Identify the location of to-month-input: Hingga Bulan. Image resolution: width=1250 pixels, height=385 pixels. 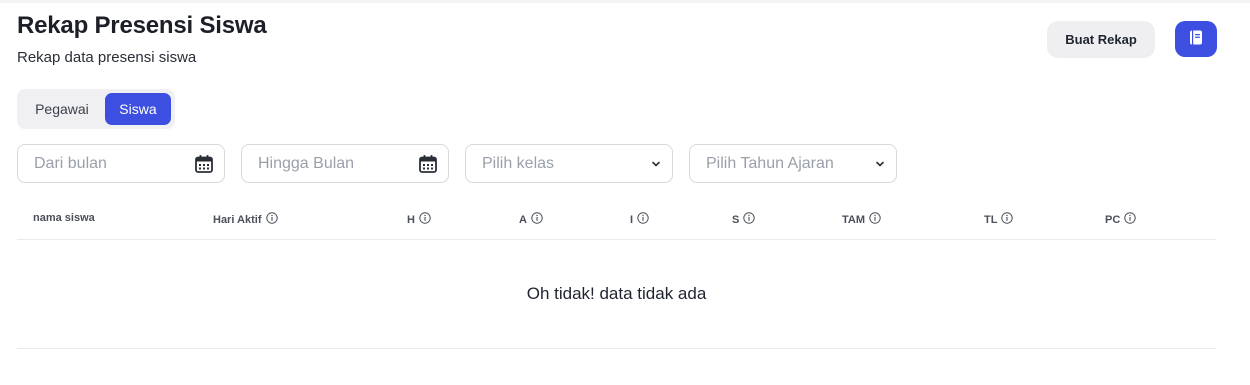
(345, 163).